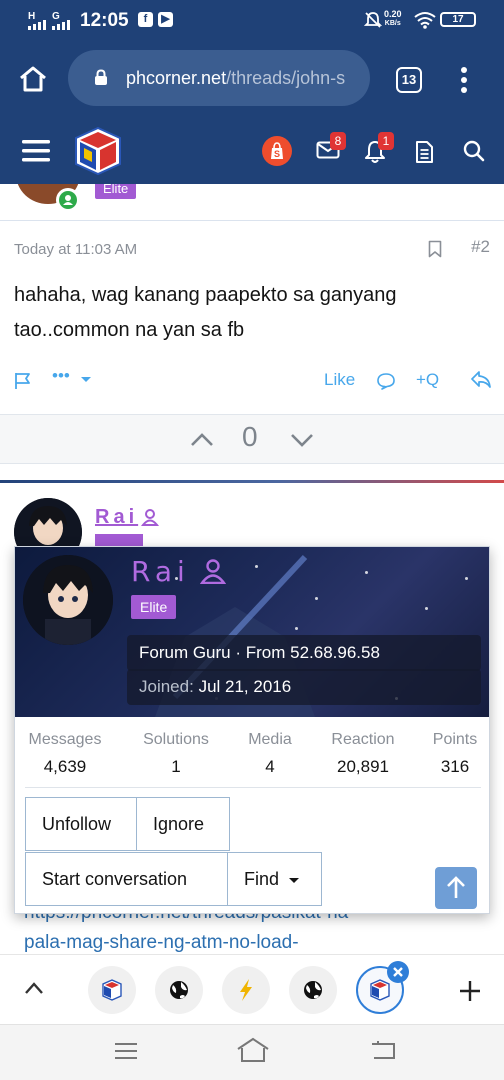 The height and width of the screenshot is (1080, 504). I want to click on network-speed-value: 0.20, so click(393, 14).